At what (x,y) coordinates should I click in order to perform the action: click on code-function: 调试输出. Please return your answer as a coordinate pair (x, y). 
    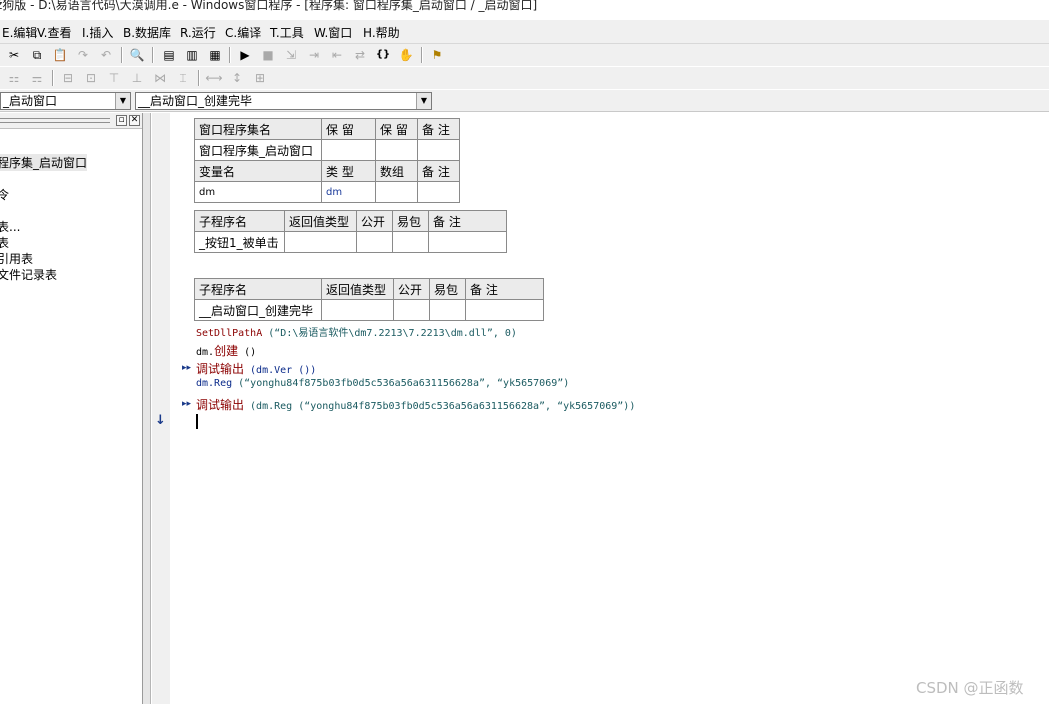
    Looking at the image, I should click on (220, 369).